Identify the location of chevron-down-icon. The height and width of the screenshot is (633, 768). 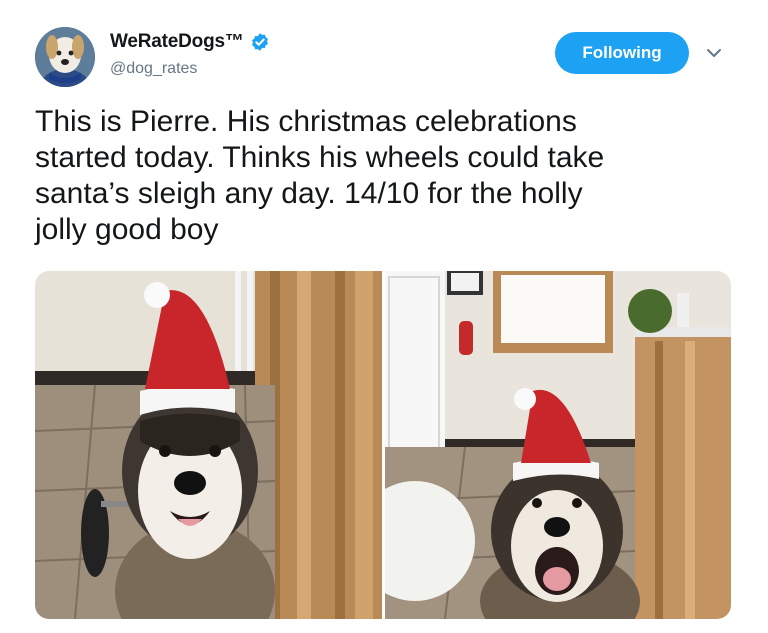
(714, 53).